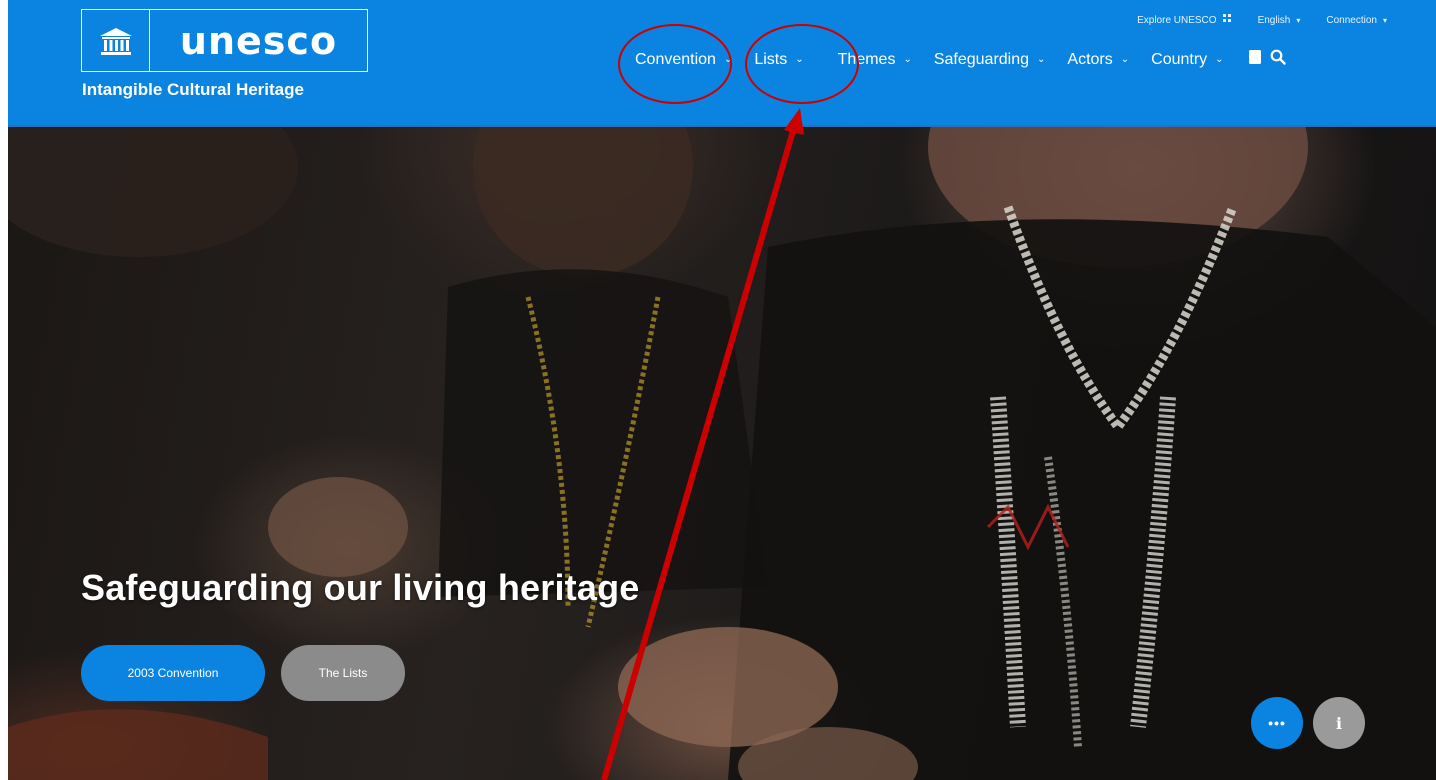 The width and height of the screenshot is (1436, 780). I want to click on the-lists-button: The Lists, so click(343, 673).